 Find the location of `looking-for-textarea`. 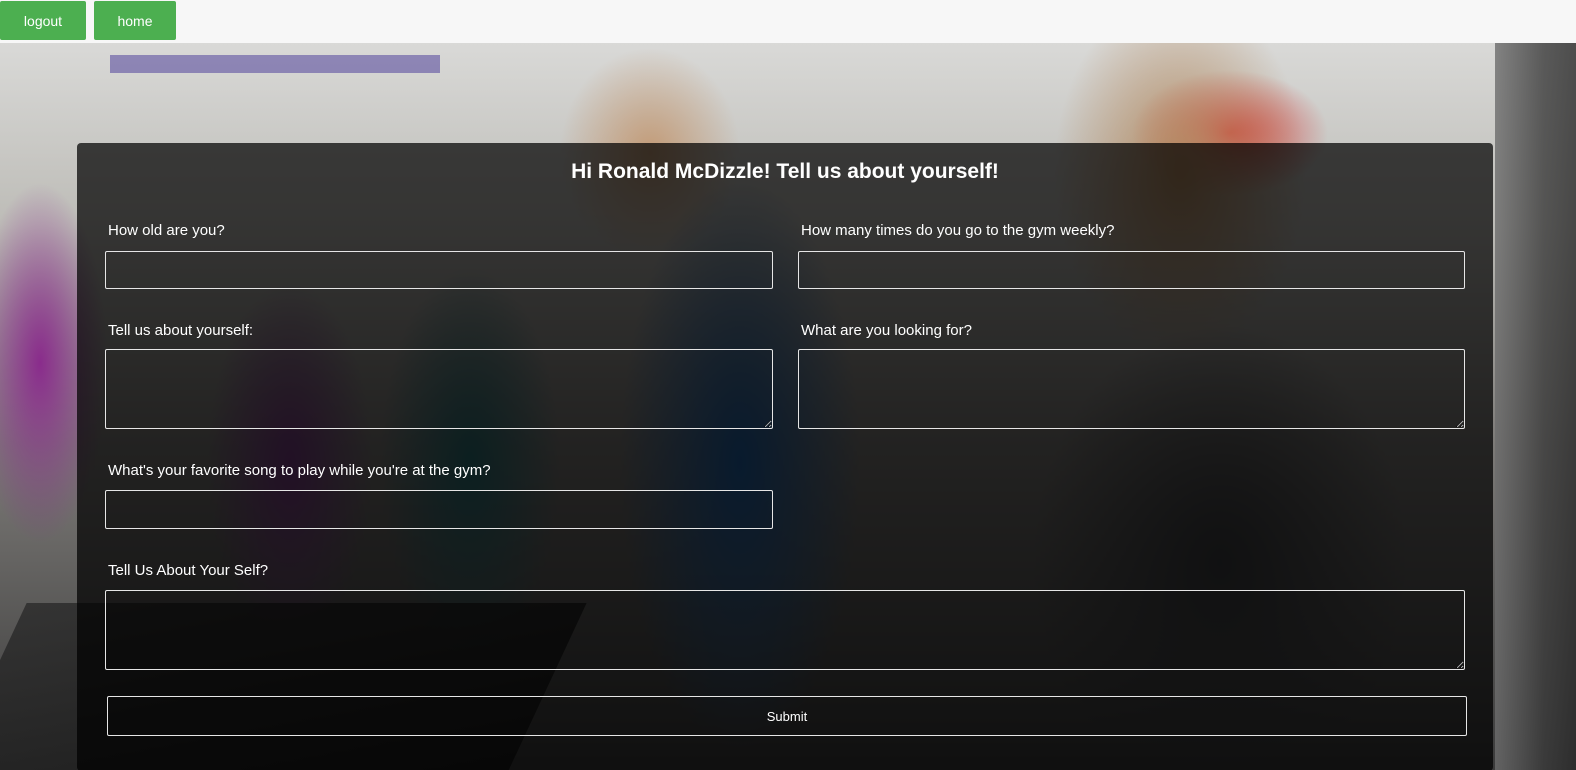

looking-for-textarea is located at coordinates (1131, 389).